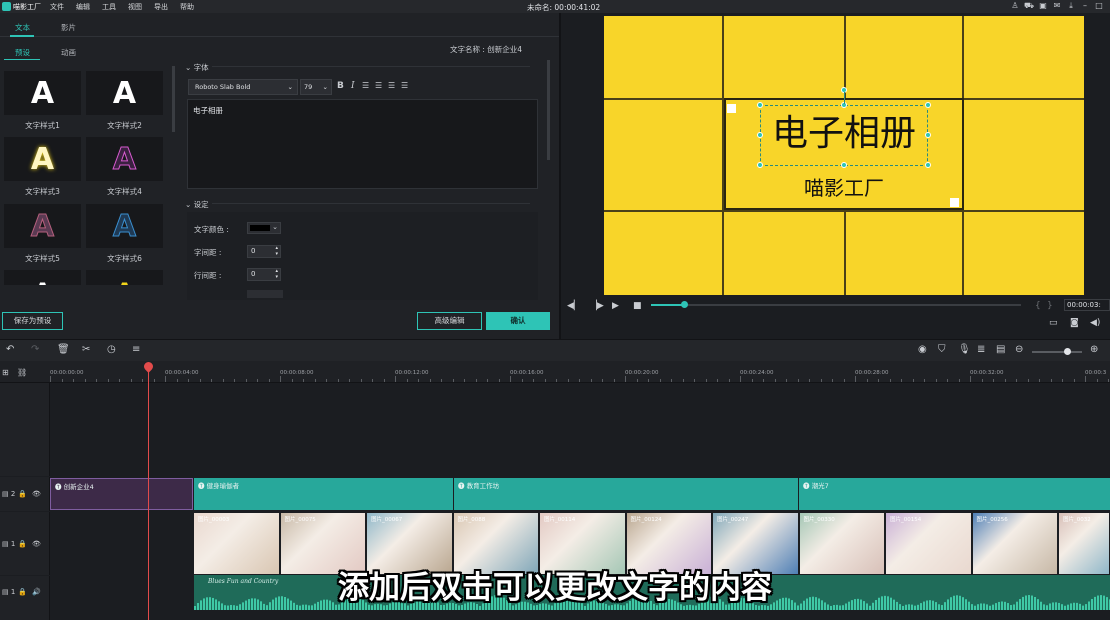  What do you see at coordinates (954, 494) in the screenshot?
I see `title-clip-4: 🅣 潮光7` at bounding box center [954, 494].